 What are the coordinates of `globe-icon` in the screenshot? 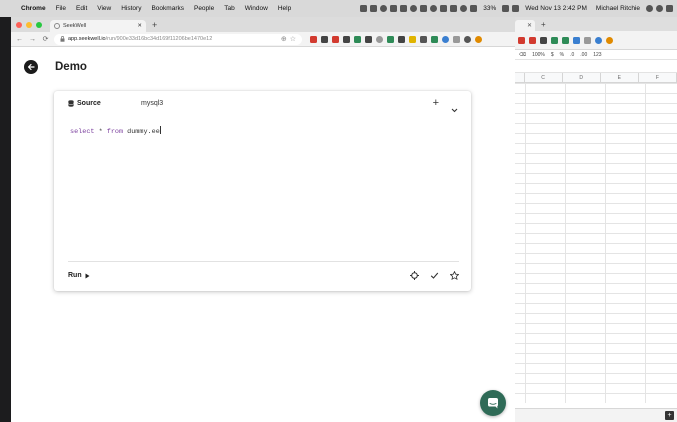 It's located at (57, 26).